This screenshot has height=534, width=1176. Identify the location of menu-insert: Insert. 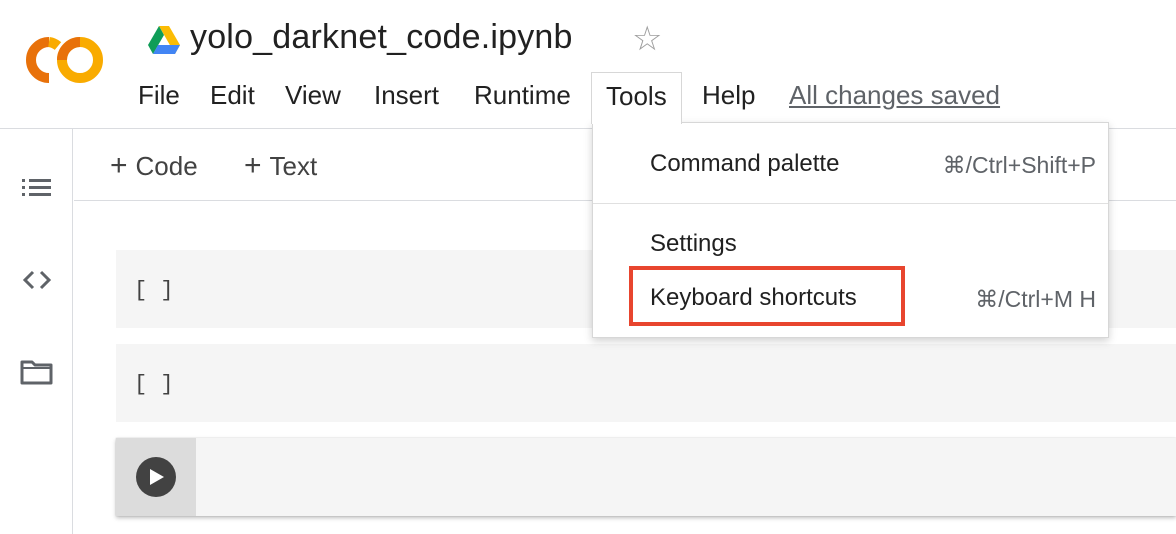
(406, 95).